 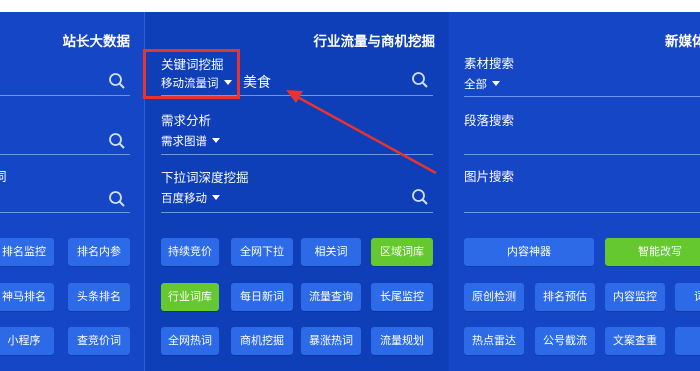 What do you see at coordinates (190, 141) in the screenshot?
I see `demand-type-select: 需求图谱` at bounding box center [190, 141].